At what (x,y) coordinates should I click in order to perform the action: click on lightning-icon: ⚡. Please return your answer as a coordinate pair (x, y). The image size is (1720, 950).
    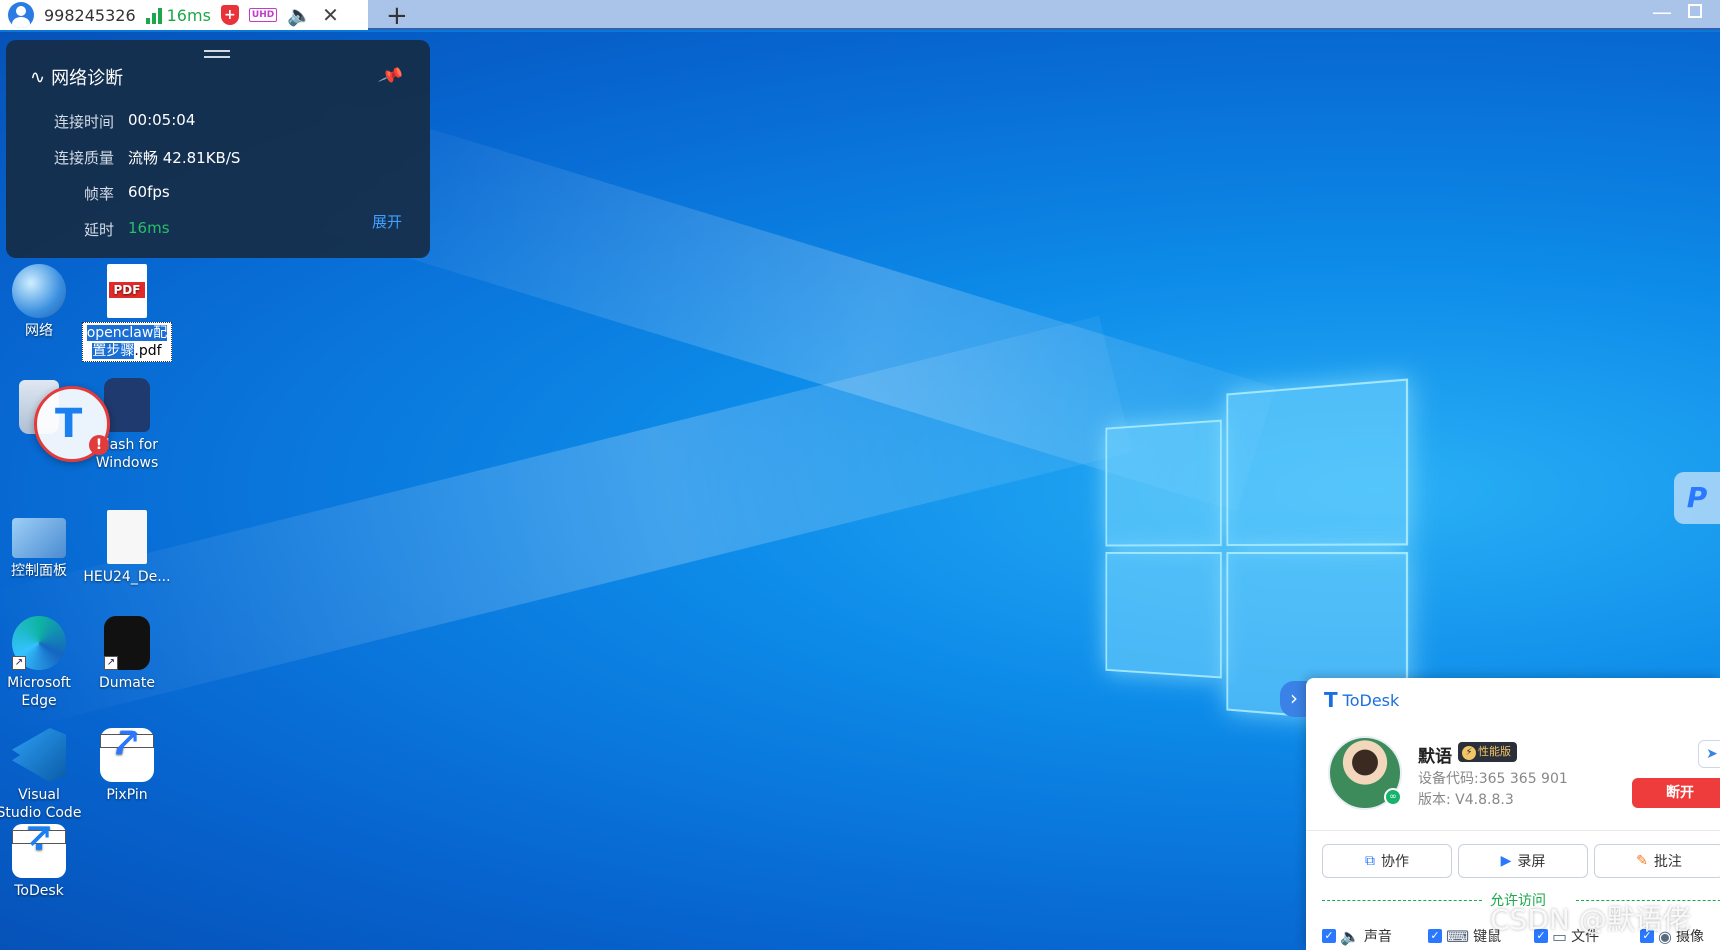
    Looking at the image, I should click on (1469, 753).